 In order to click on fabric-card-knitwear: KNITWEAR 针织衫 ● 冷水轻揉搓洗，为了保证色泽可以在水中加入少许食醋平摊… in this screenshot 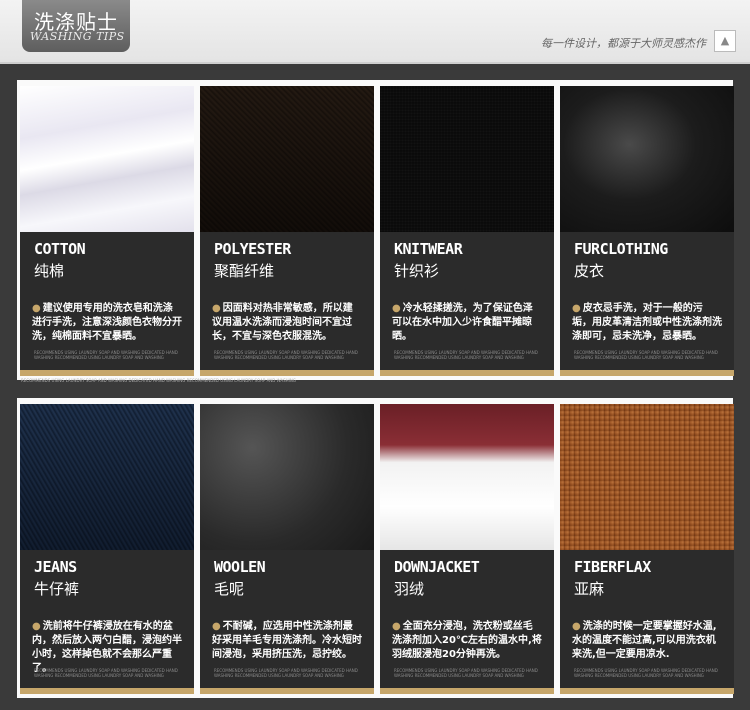, I will do `click(467, 231)`.